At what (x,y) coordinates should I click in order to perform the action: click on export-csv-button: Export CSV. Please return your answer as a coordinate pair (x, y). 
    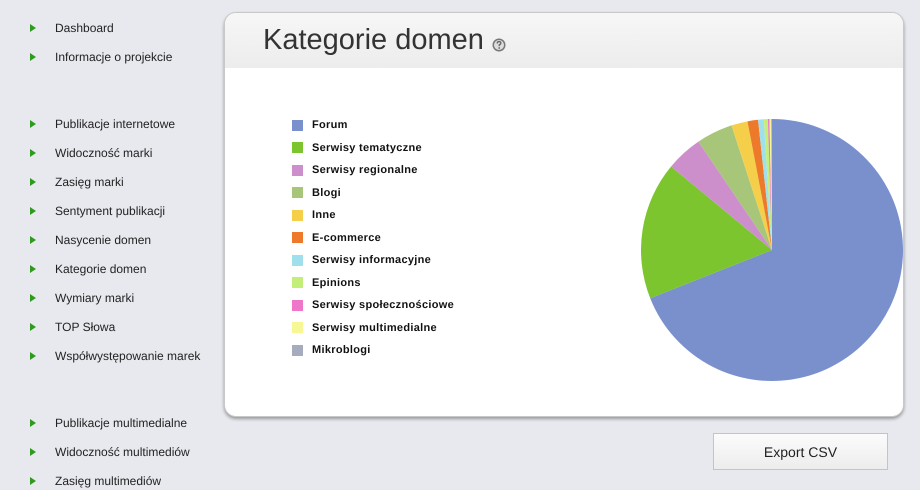
    Looking at the image, I should click on (800, 451).